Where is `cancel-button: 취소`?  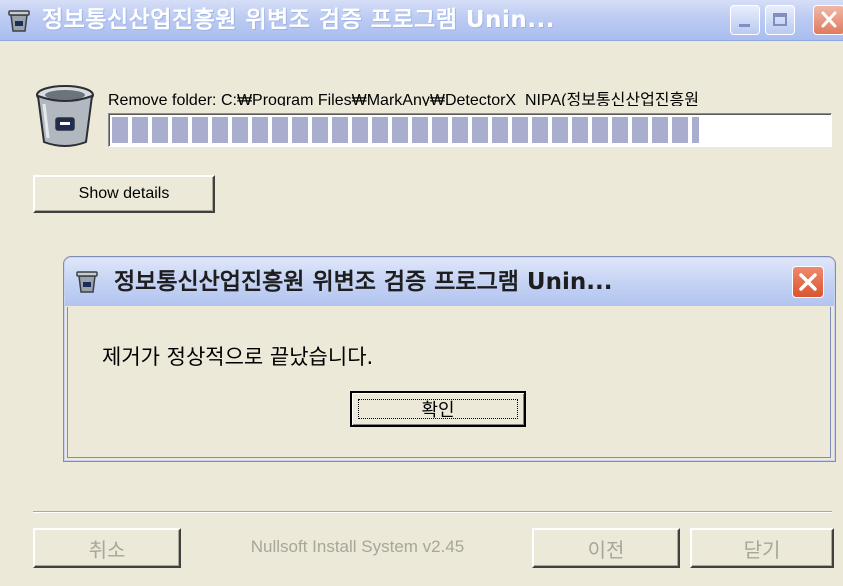
cancel-button: 취소 is located at coordinates (107, 548).